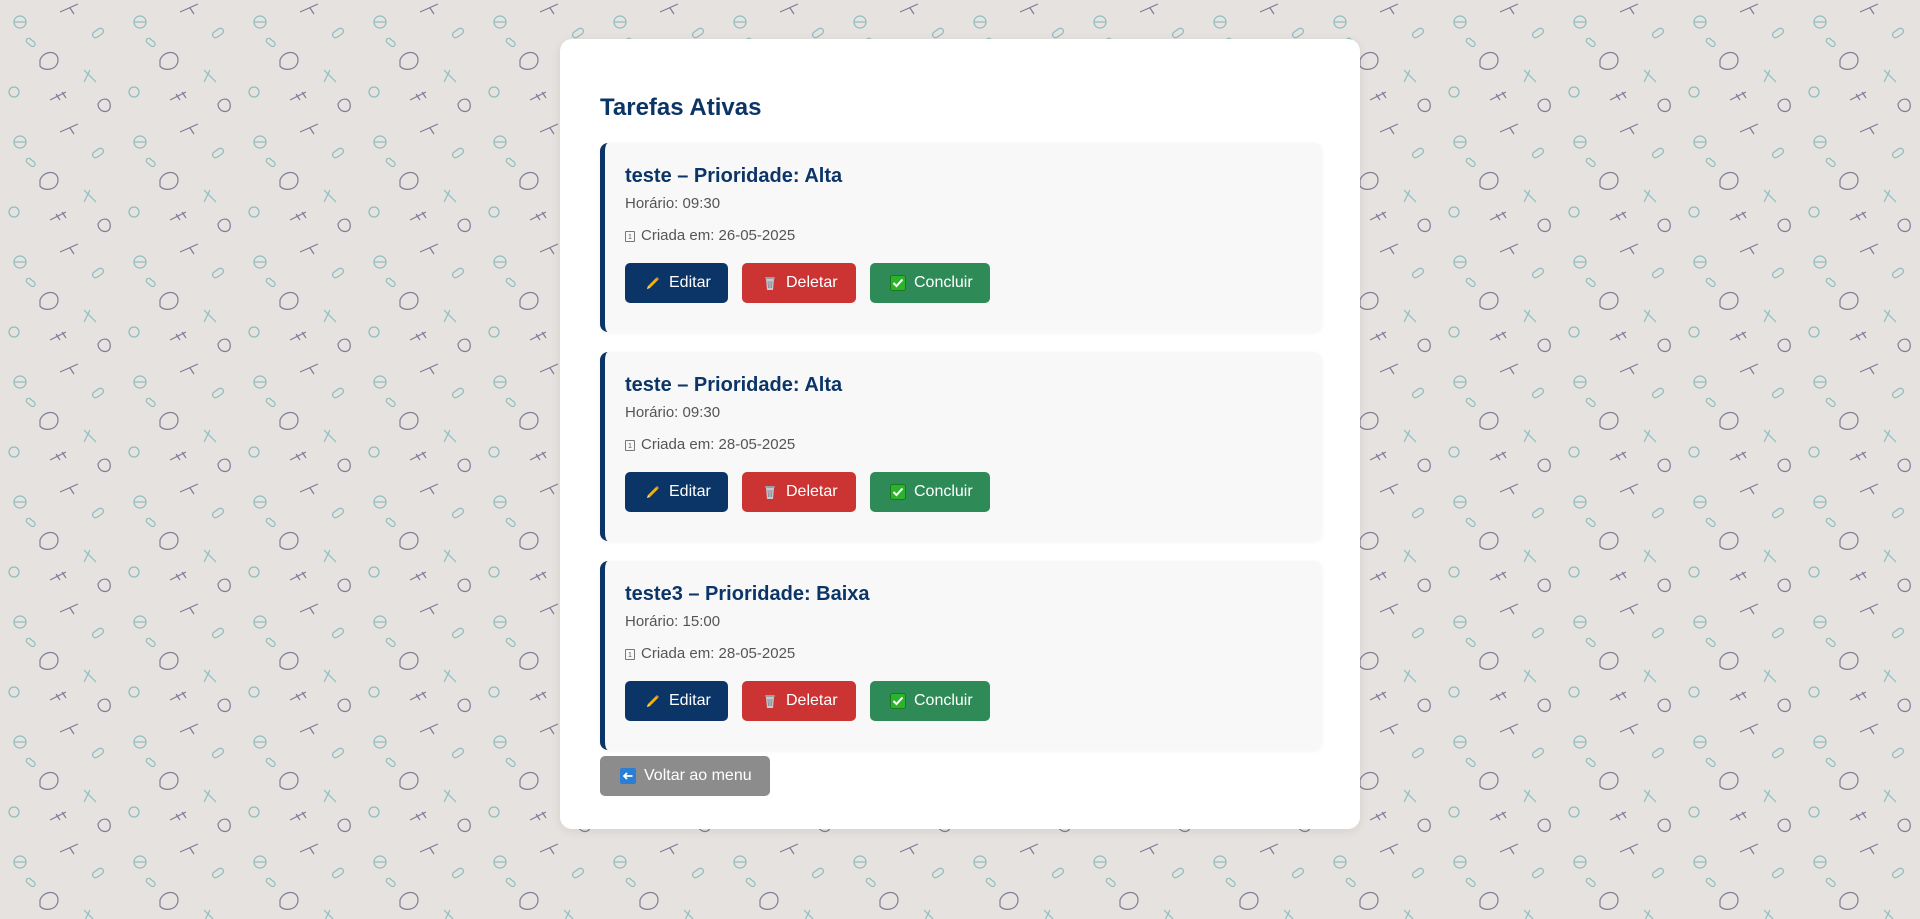 The width and height of the screenshot is (1920, 919). Describe the element at coordinates (628, 776) in the screenshot. I see `left-arrow-icon` at that location.